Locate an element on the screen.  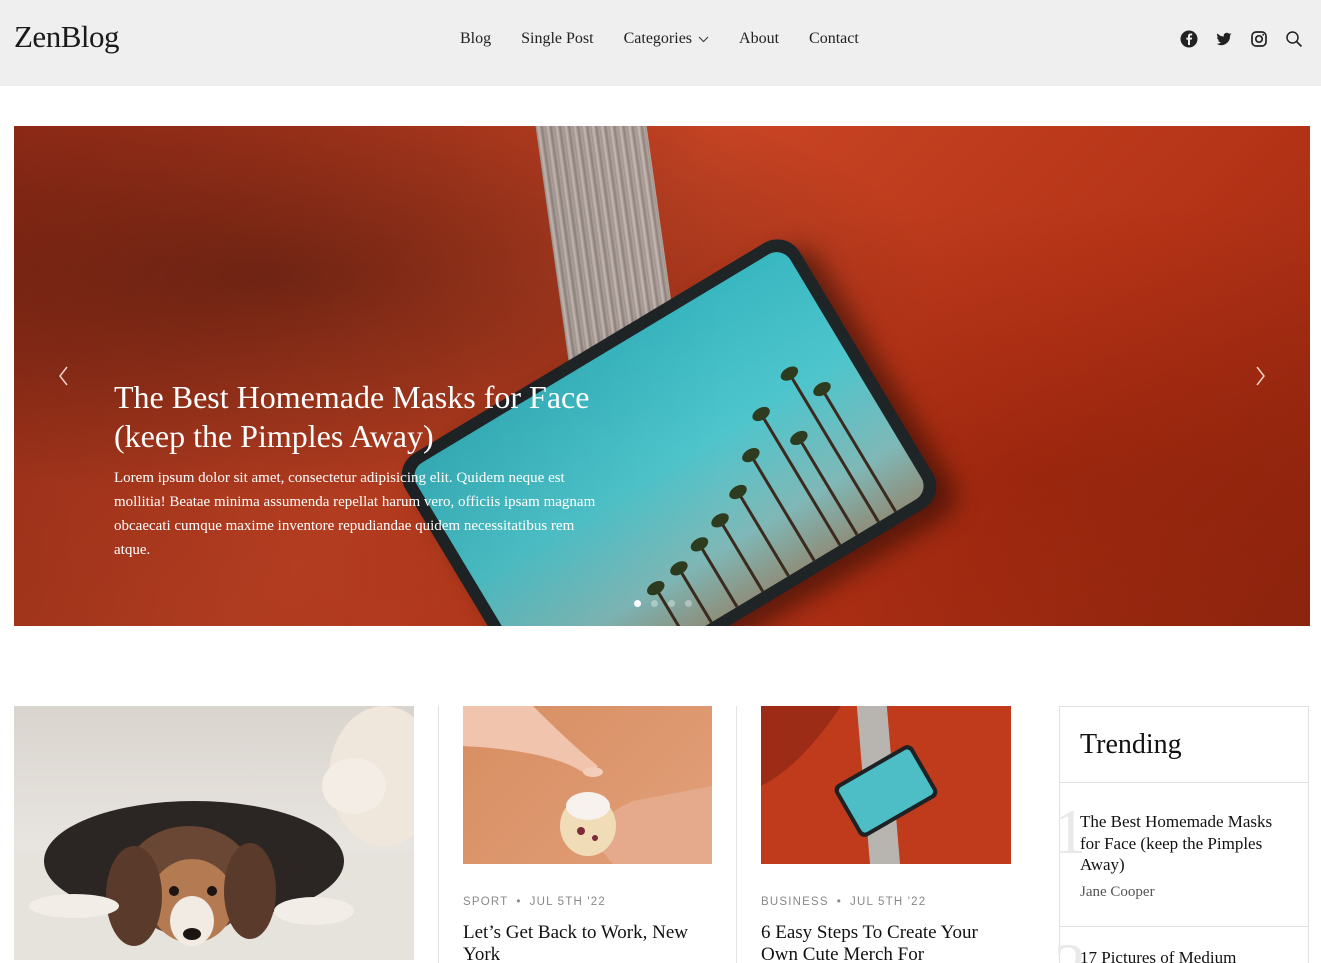
nav-item-contact: Contact is located at coordinates (834, 39).